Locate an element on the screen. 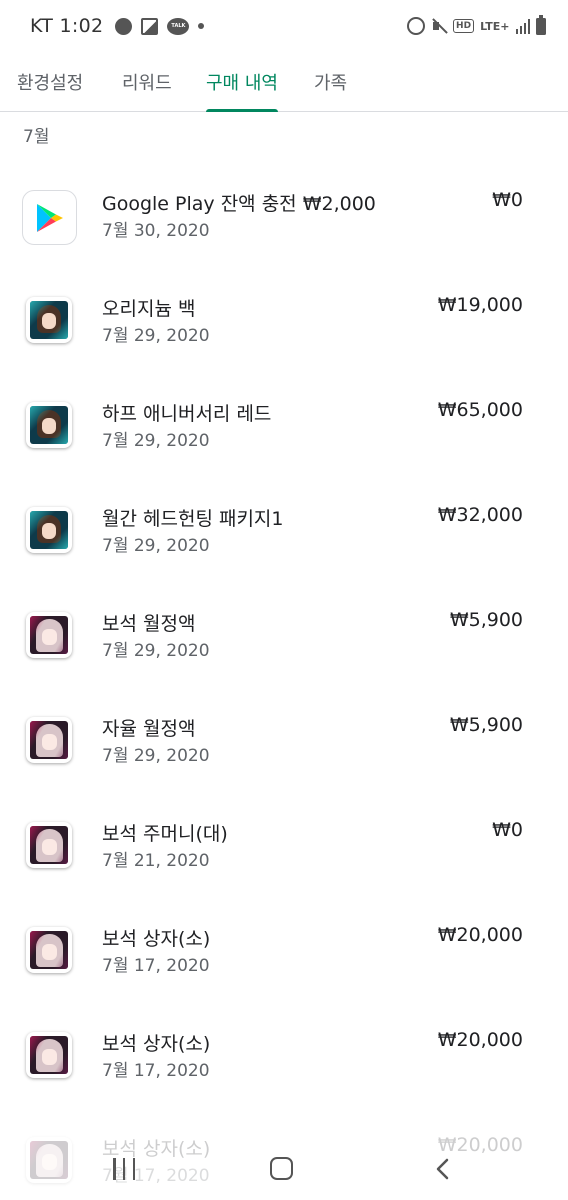 This screenshot has height=1200, width=568. messenger-notification-icon is located at coordinates (124, 26).